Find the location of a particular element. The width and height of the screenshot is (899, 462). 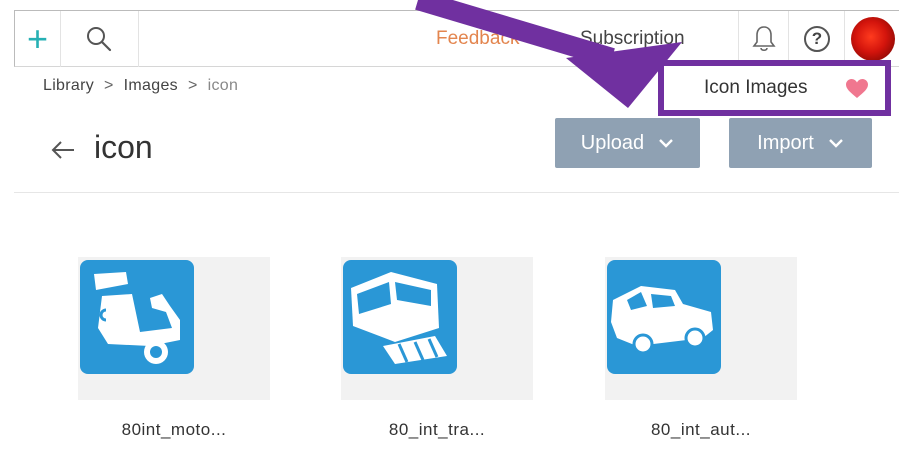

breadcrumb-item-images: Images is located at coordinates (151, 85).